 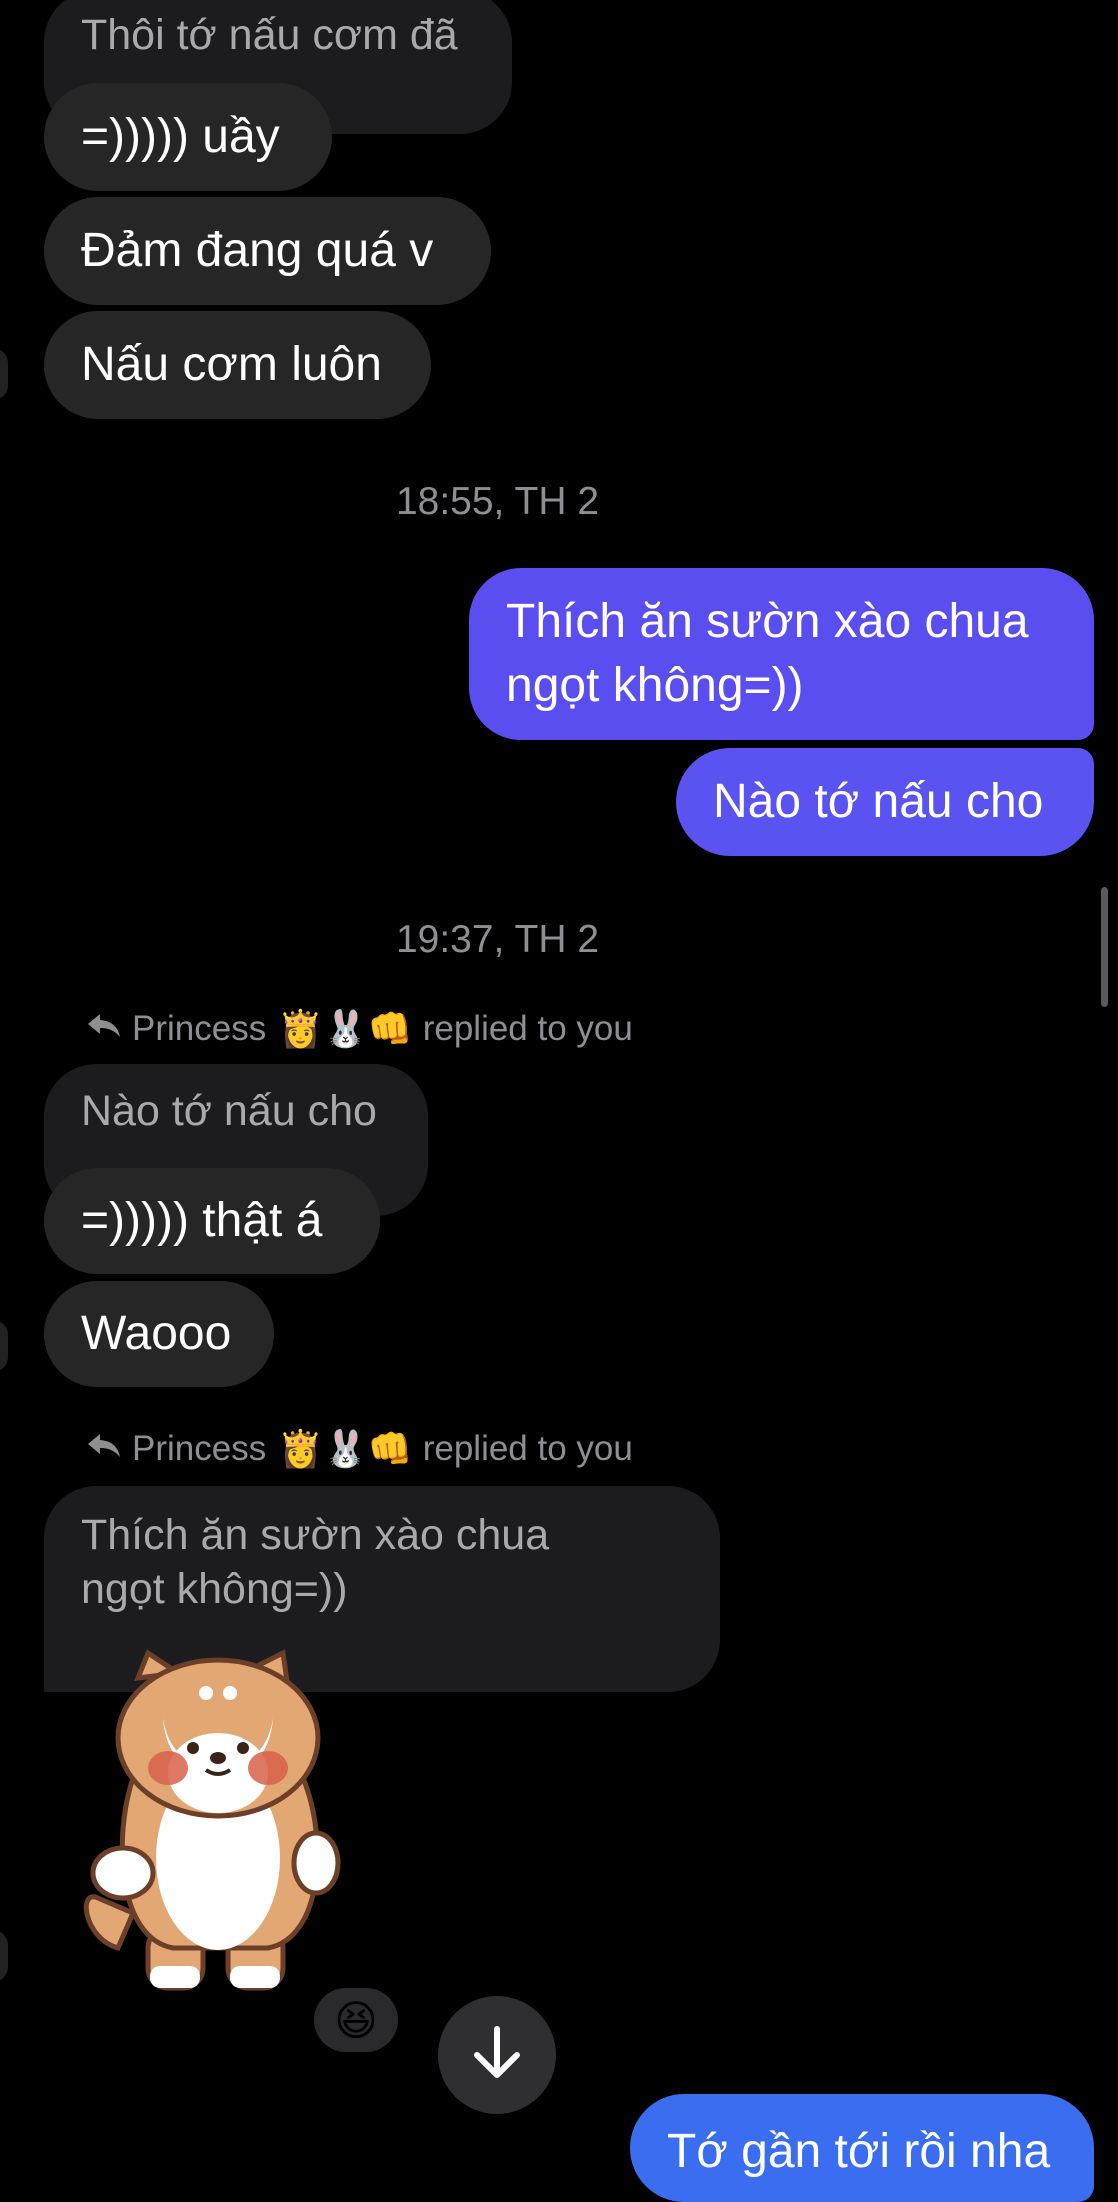 I want to click on incoming-message: =))))) uầy, so click(x=188, y=137).